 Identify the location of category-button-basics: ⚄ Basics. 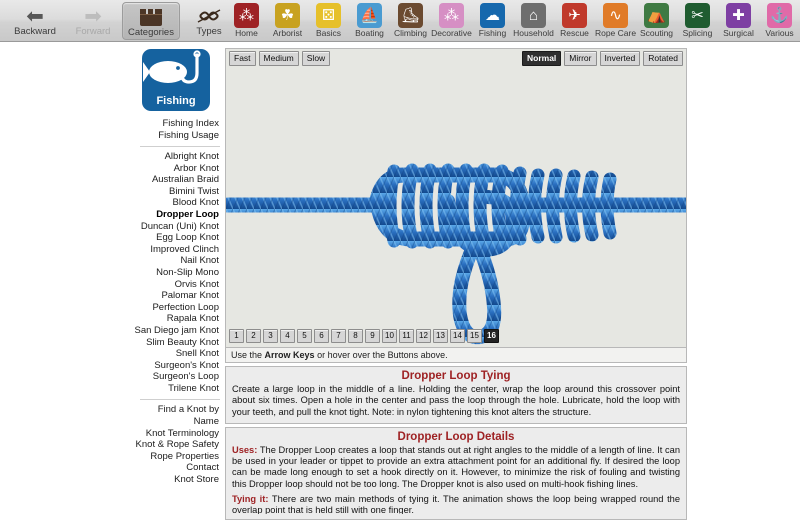
(328, 20).